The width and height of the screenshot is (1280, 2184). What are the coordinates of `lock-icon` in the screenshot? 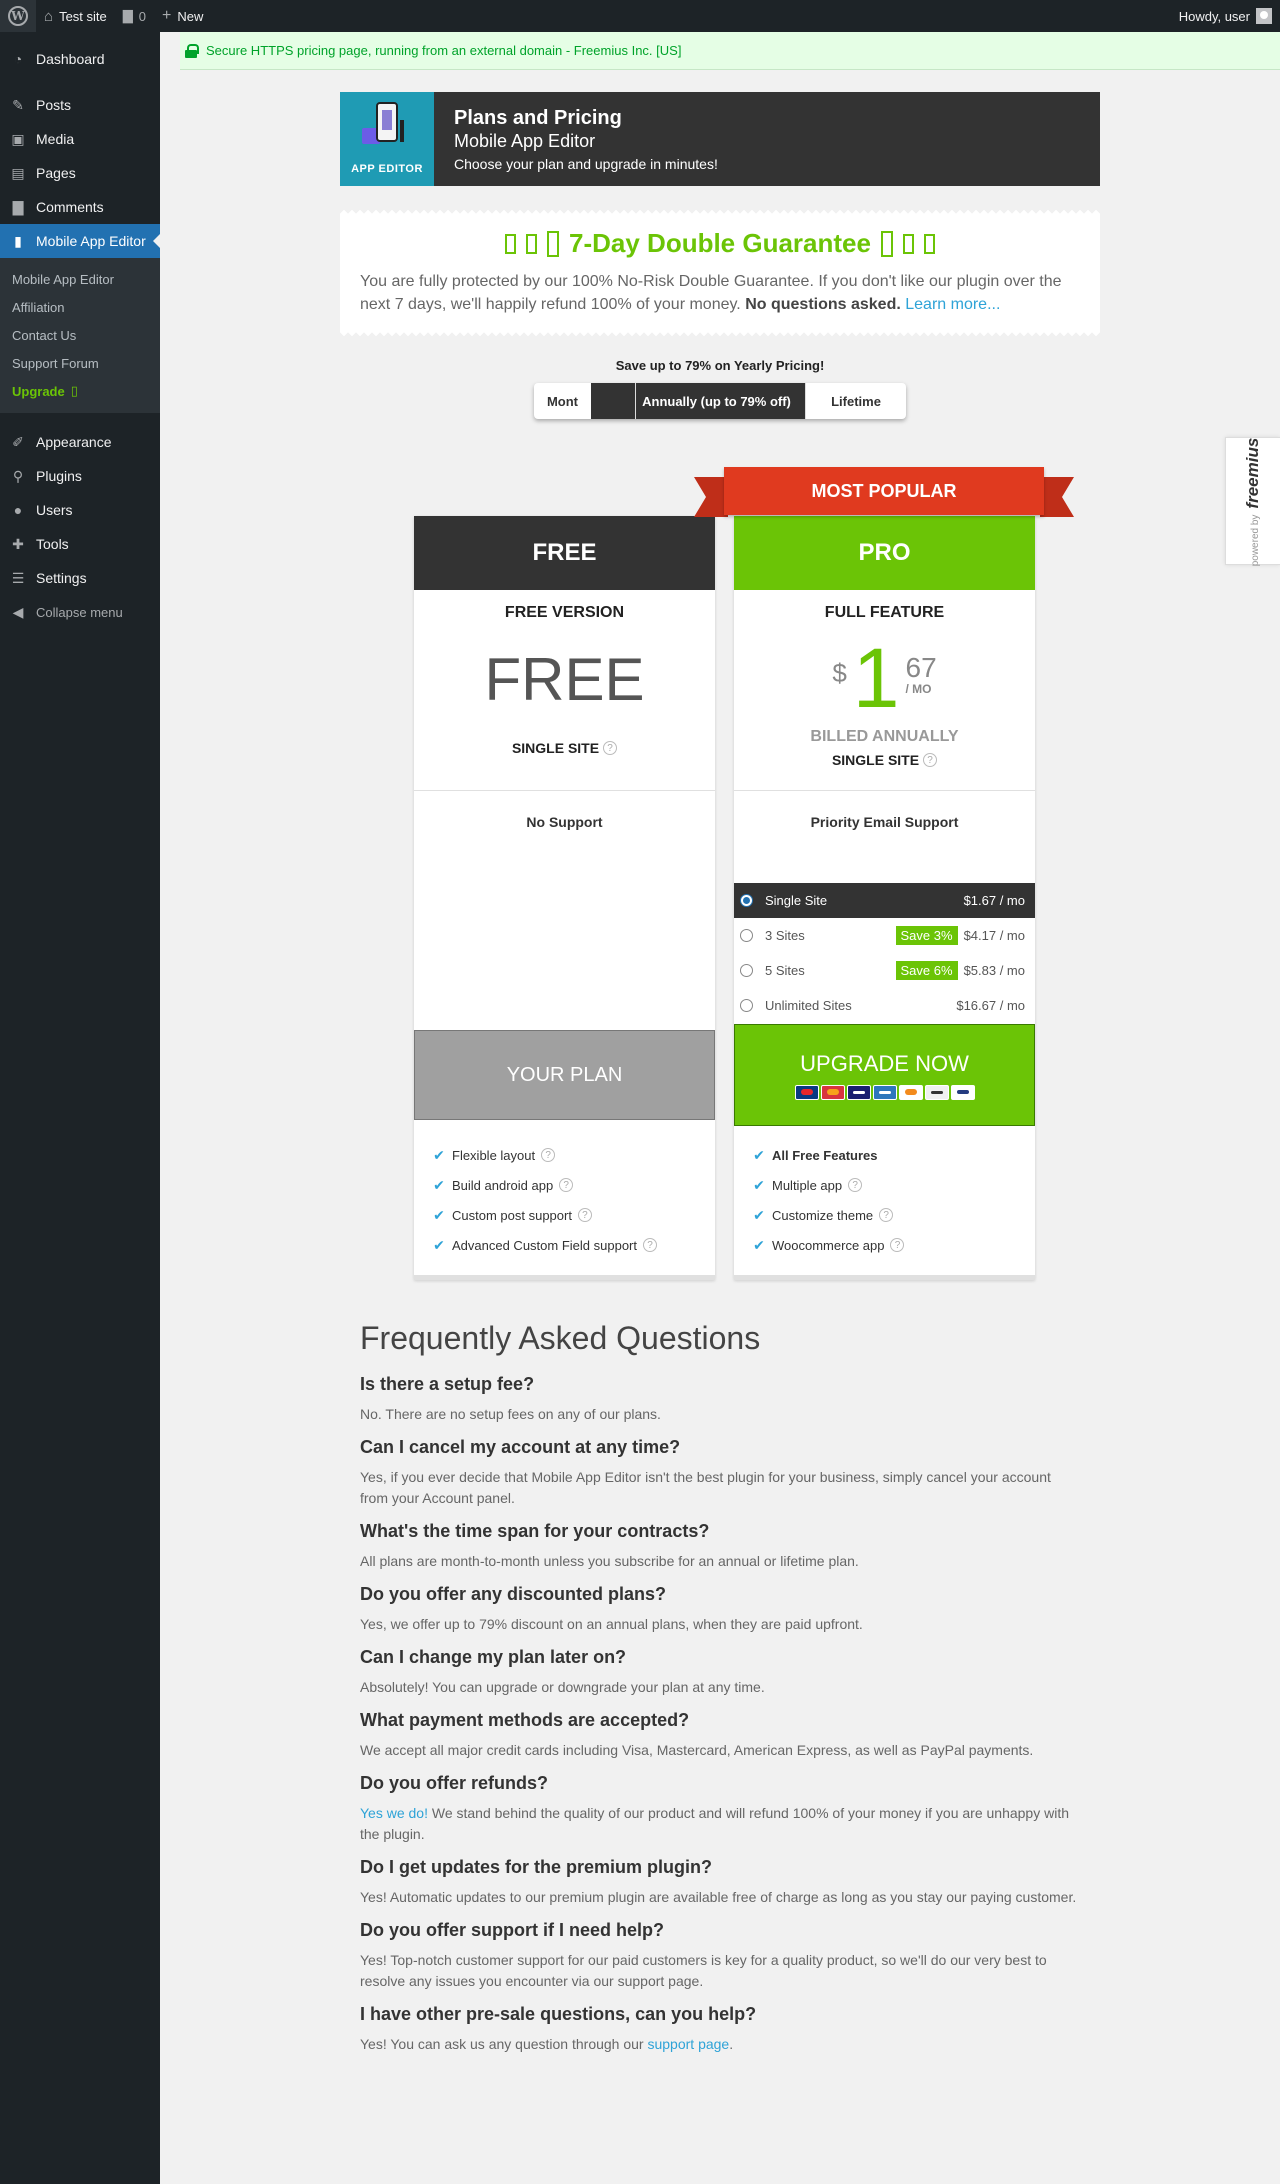 It's located at (191, 50).